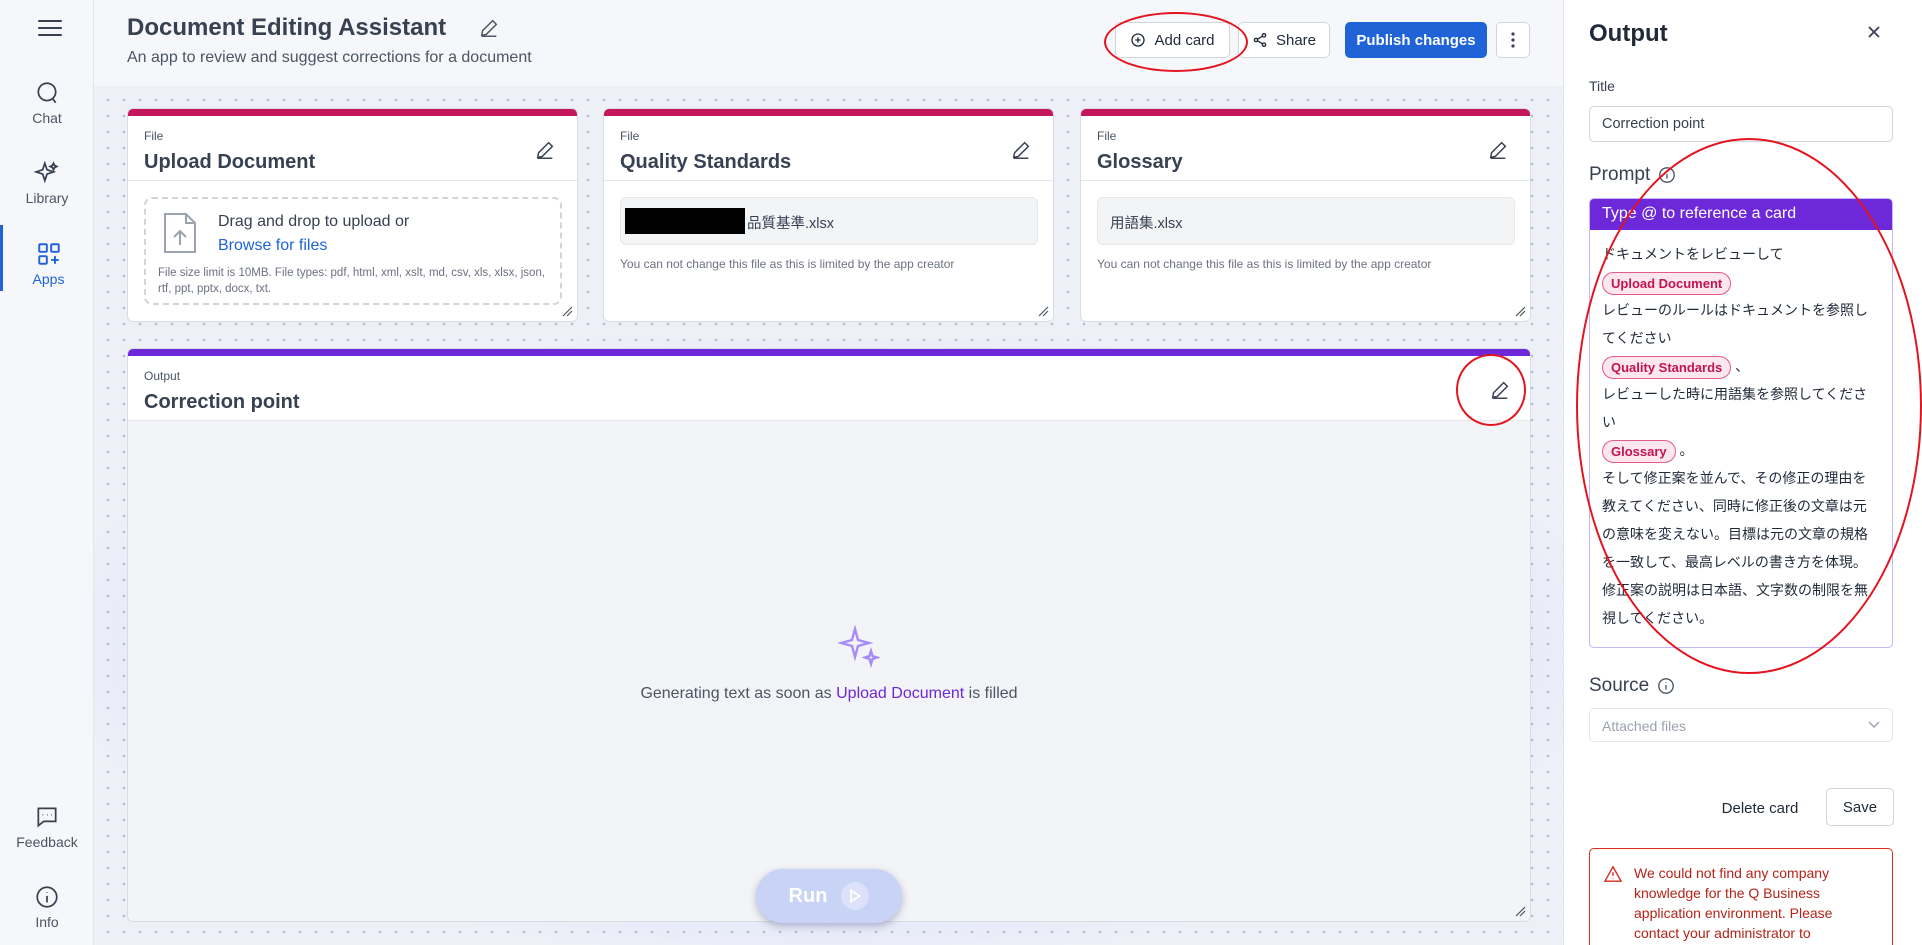  I want to click on prompt-hint: Type @ to reference a card, so click(1741, 214).